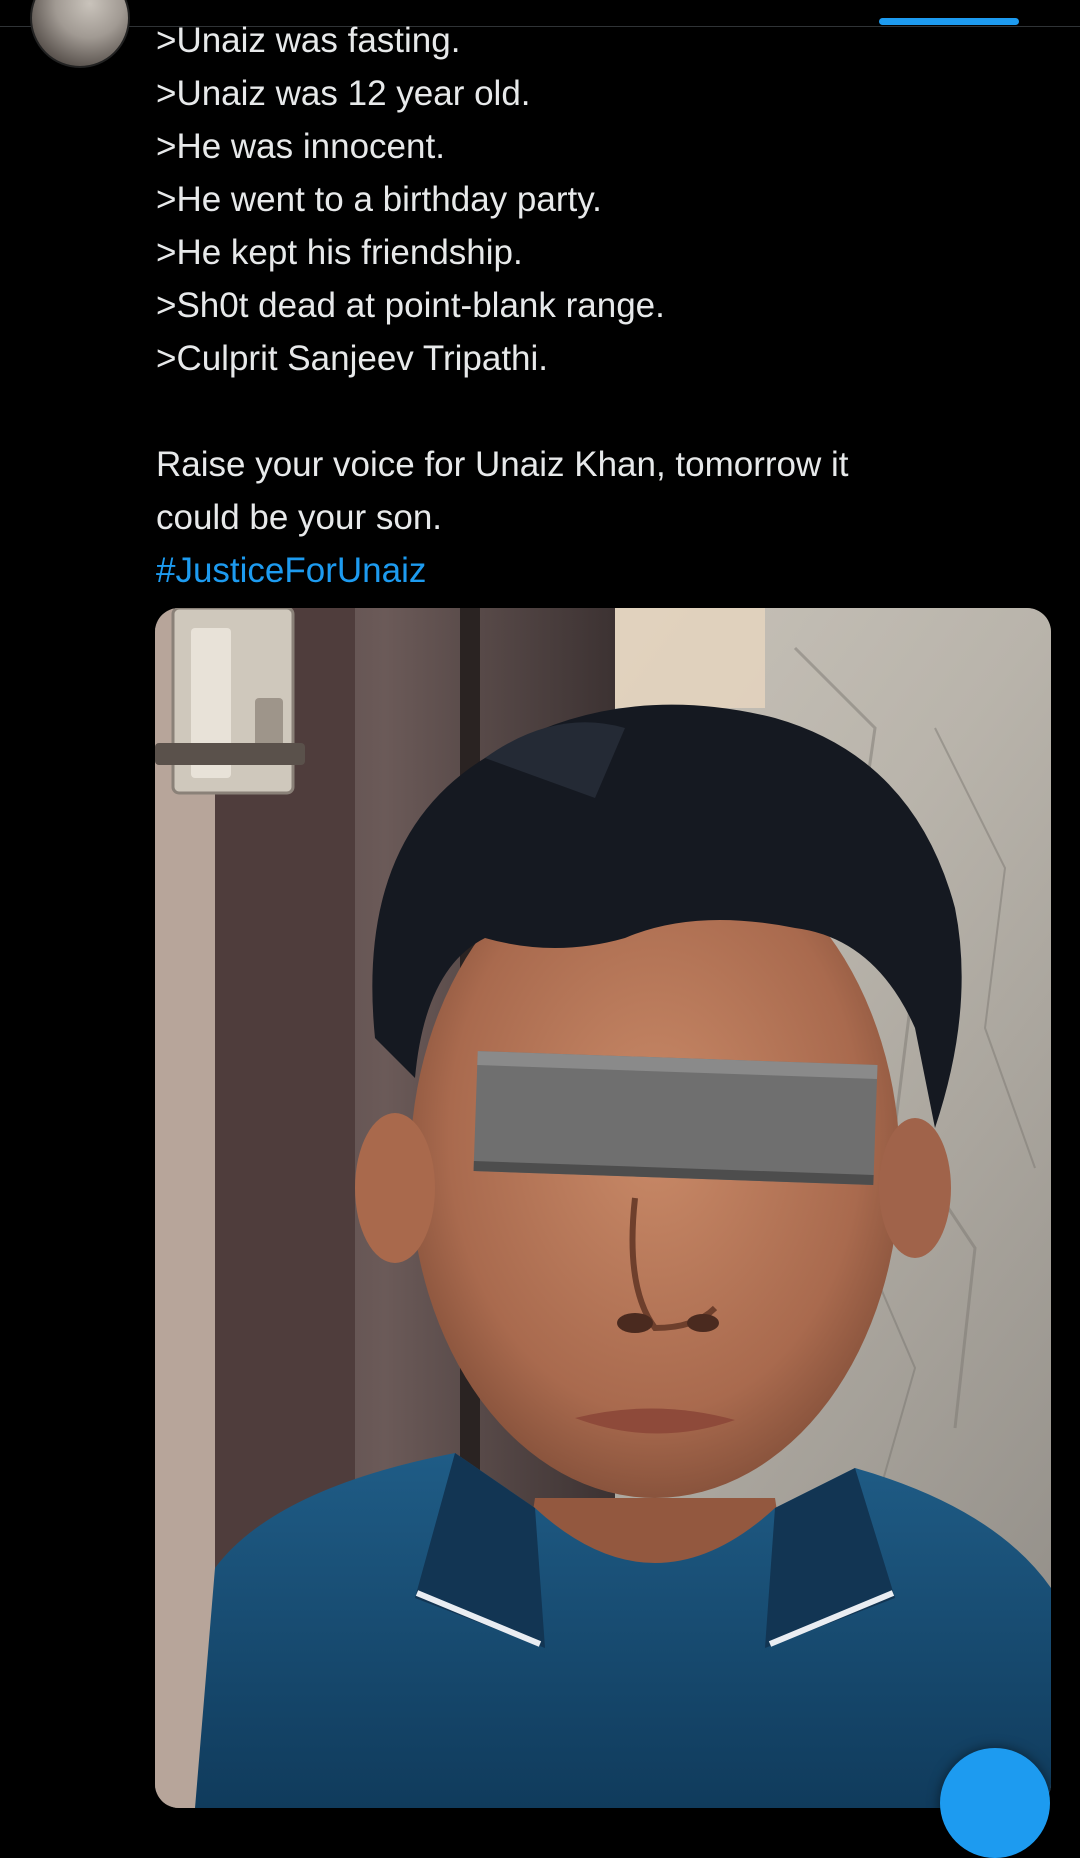 This screenshot has height=1858, width=1080. What do you see at coordinates (80, 34) in the screenshot?
I see `author-avatar` at bounding box center [80, 34].